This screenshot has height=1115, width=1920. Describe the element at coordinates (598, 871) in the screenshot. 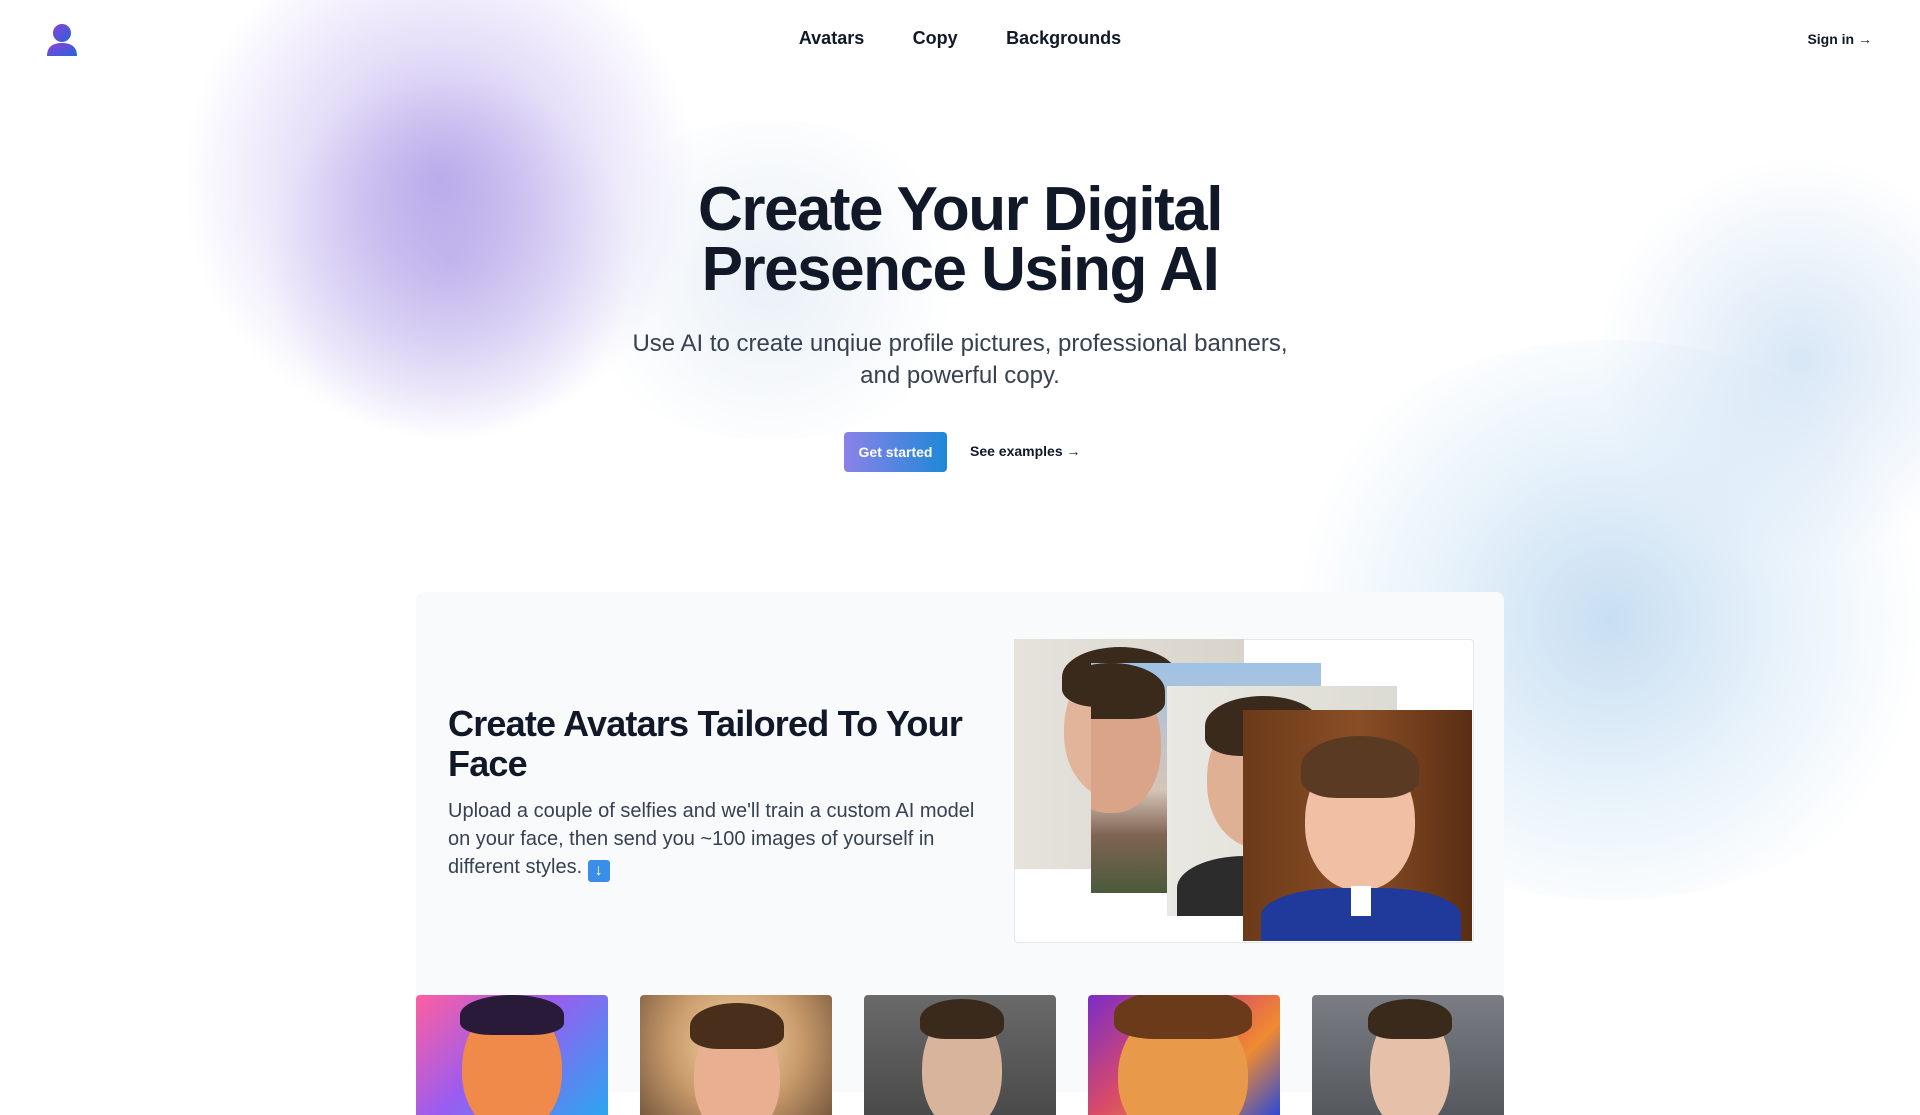

I see `down-arrow-emoji: ↓` at that location.